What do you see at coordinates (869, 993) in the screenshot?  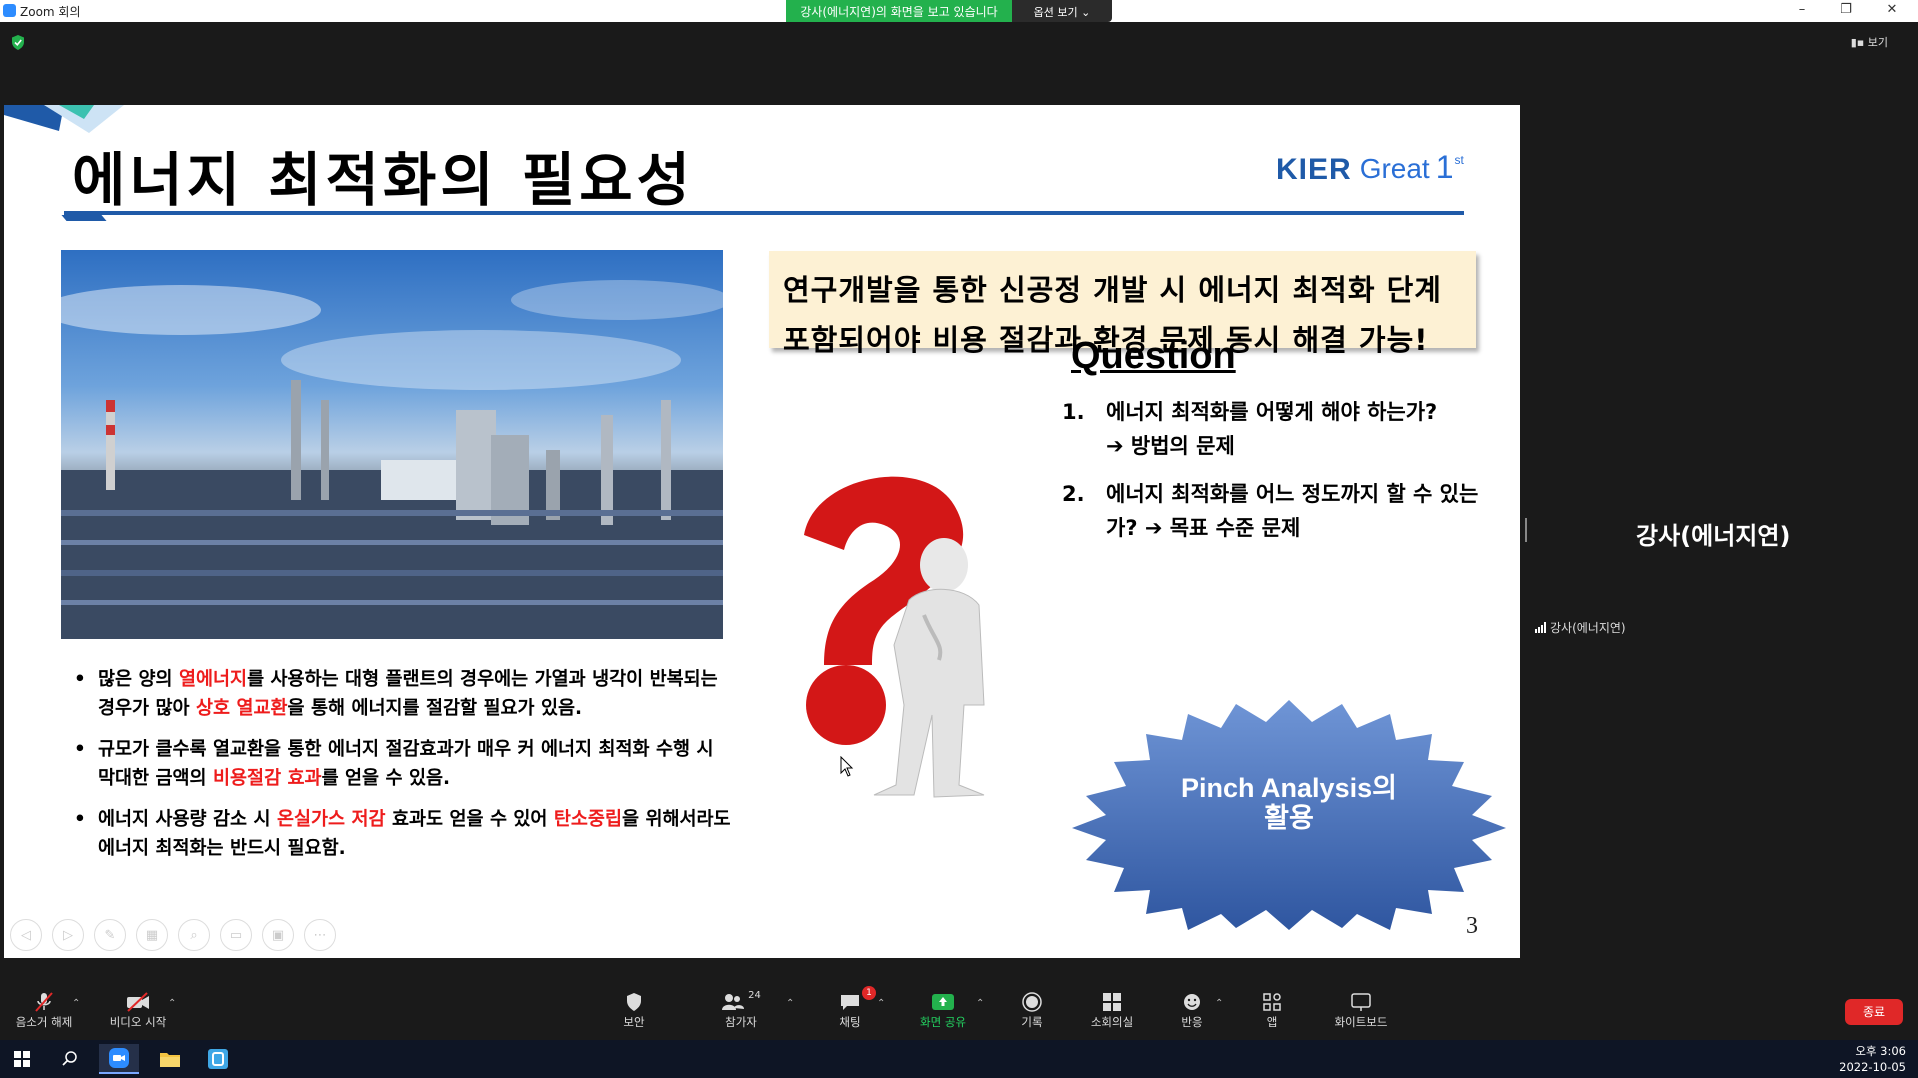 I see `chat-unread-badge: 1` at bounding box center [869, 993].